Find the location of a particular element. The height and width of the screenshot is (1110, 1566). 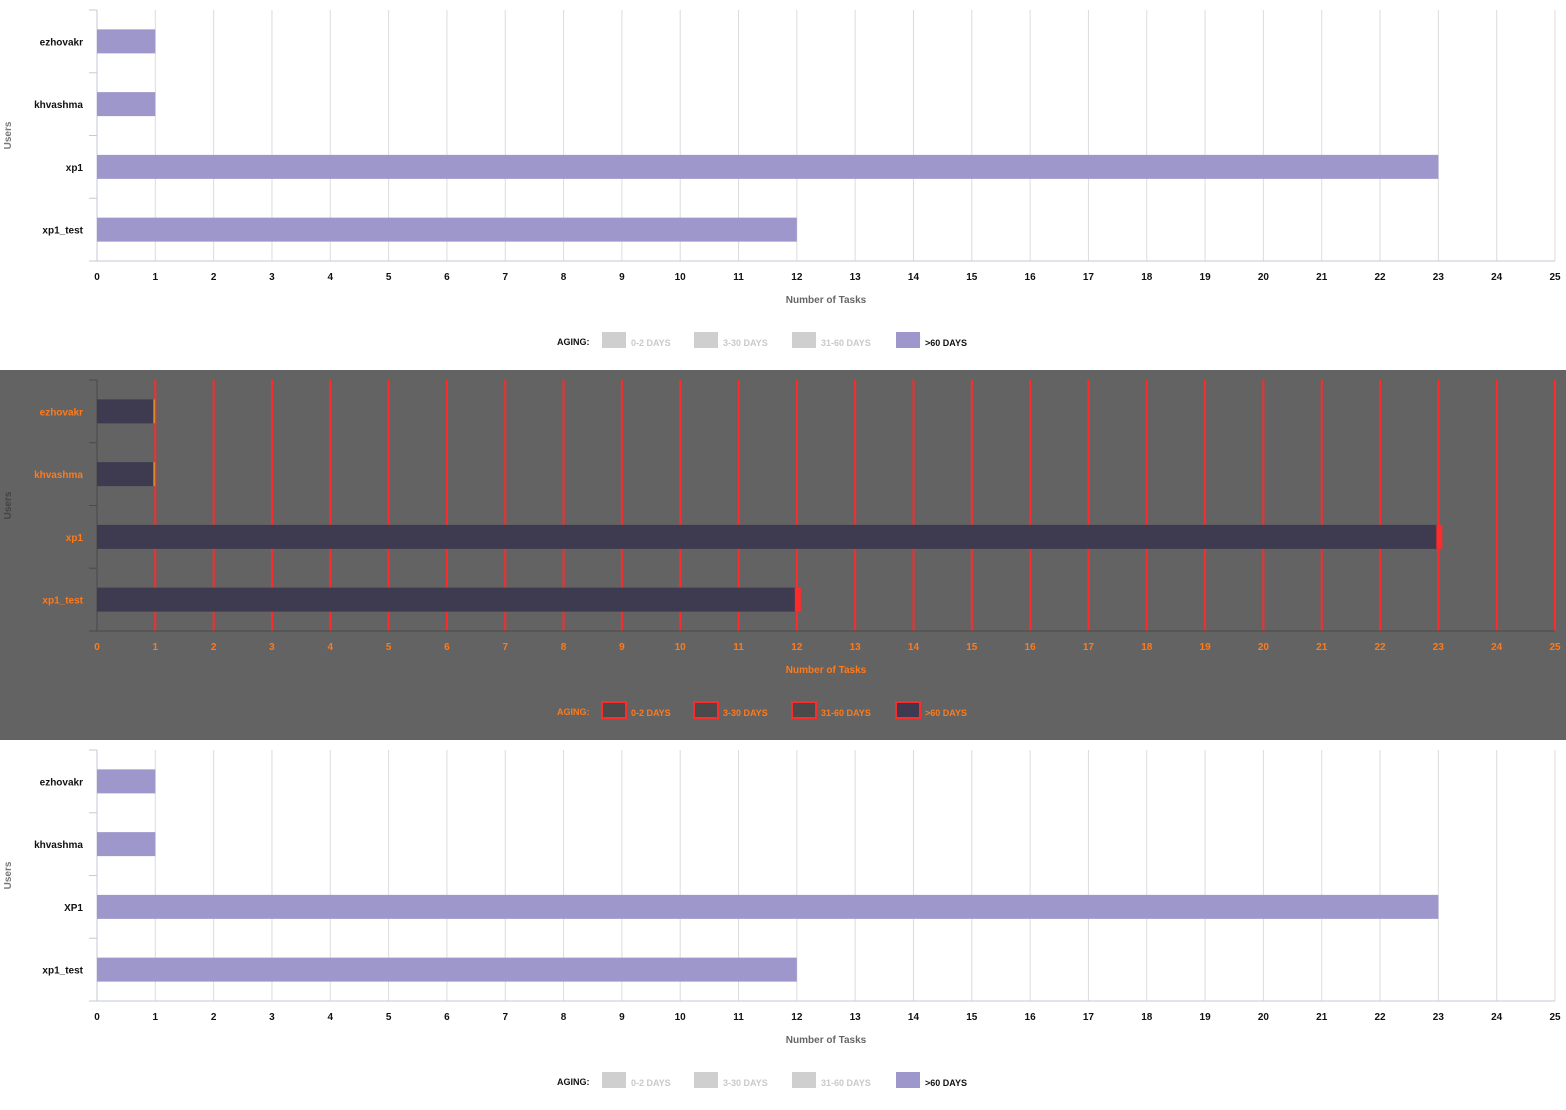

x-tick-label: 8 is located at coordinates (564, 1017).